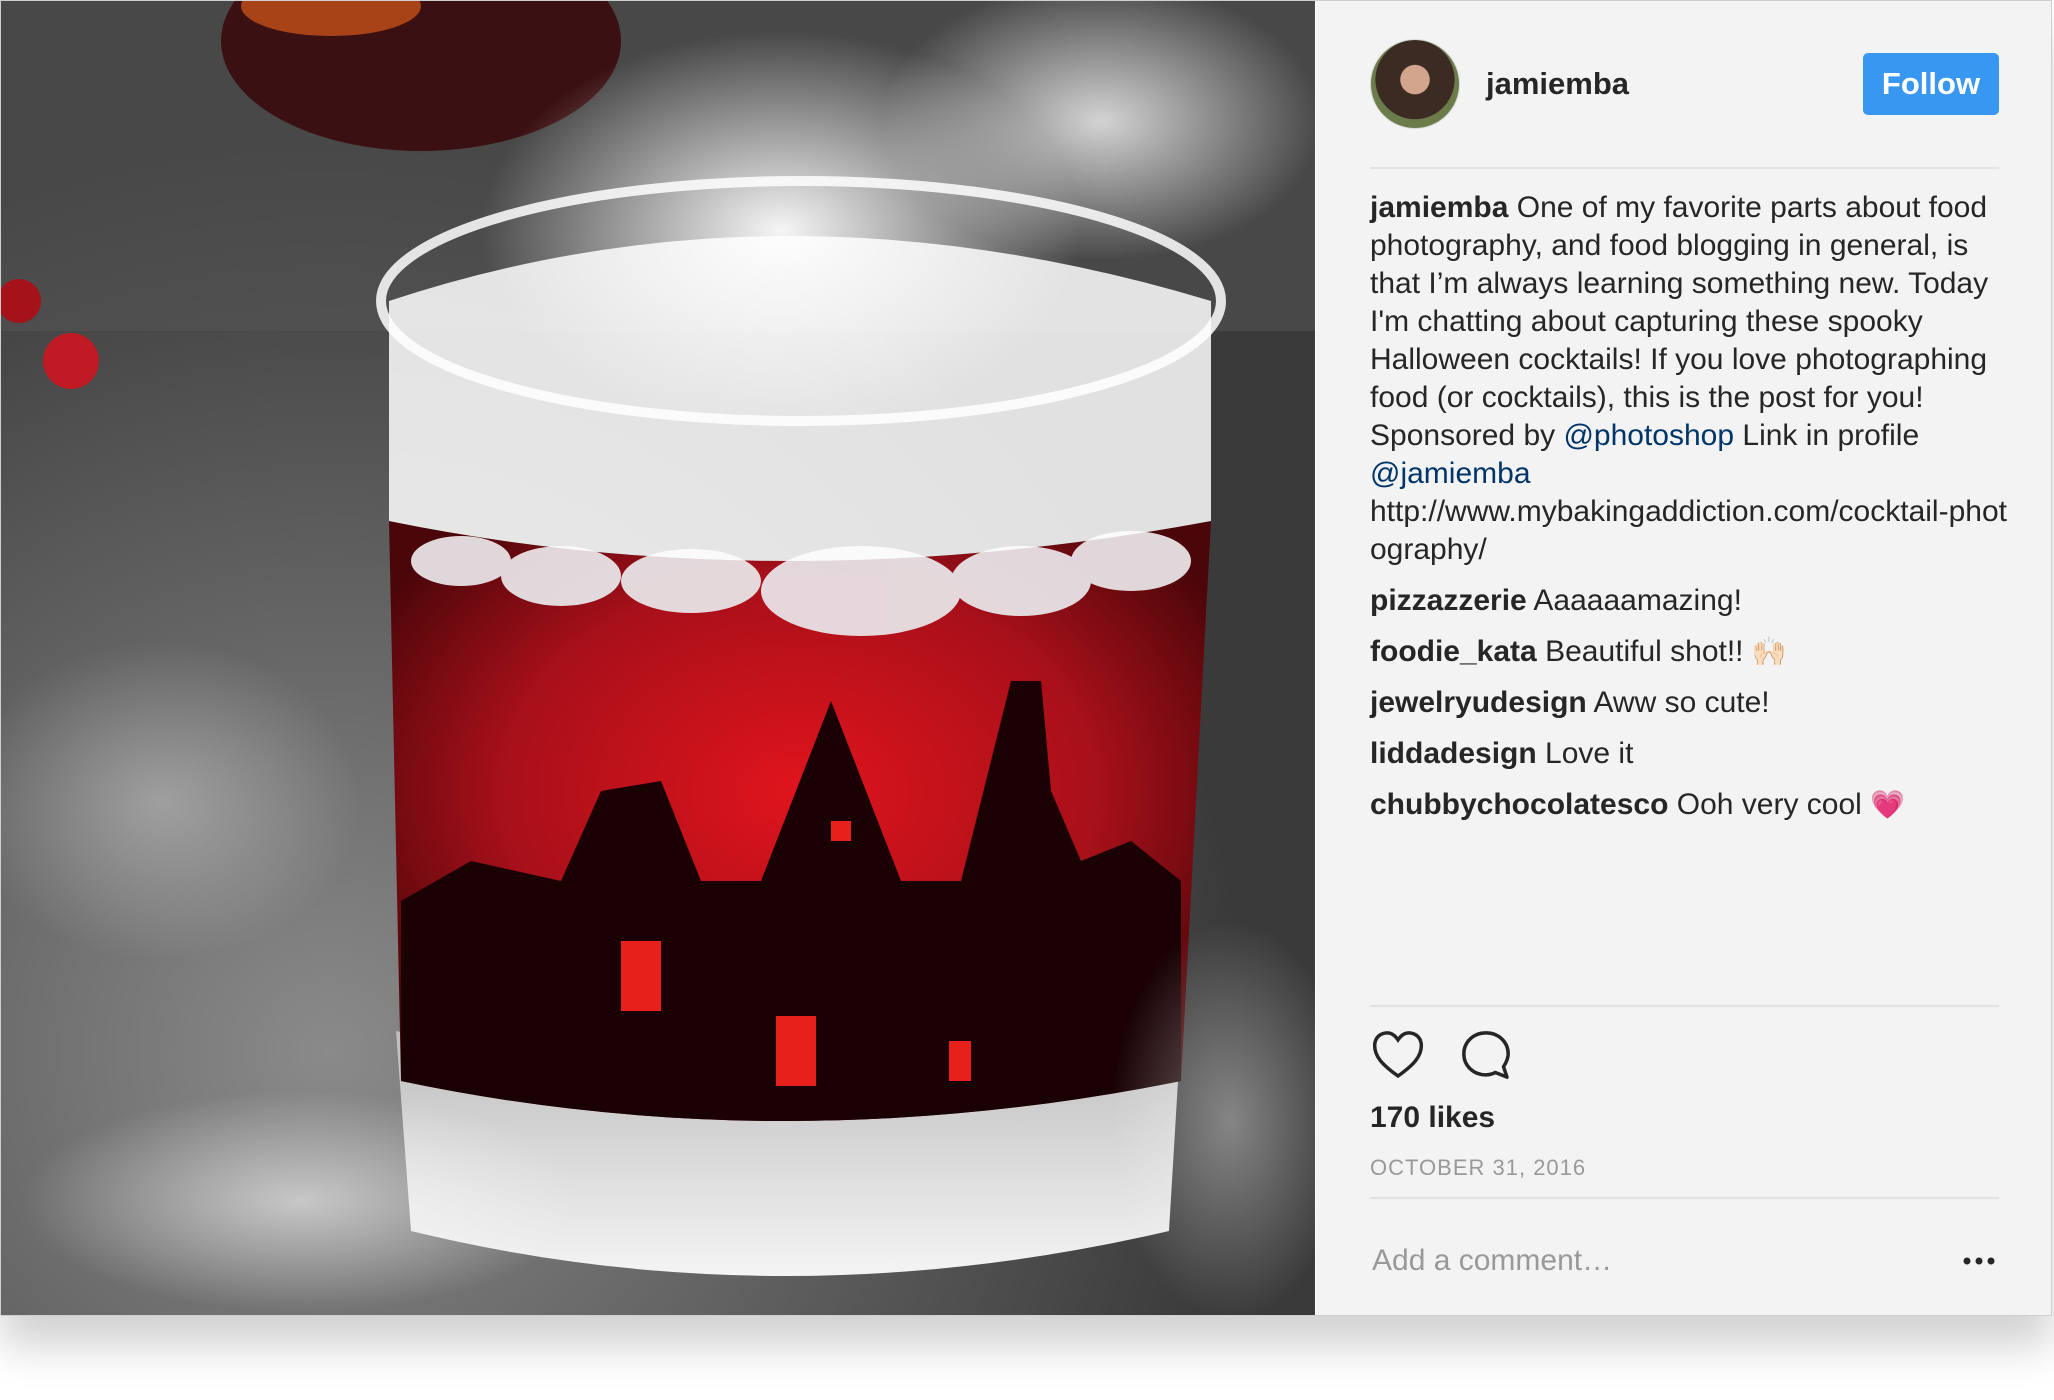  I want to click on post-actions, so click(1442, 1055).